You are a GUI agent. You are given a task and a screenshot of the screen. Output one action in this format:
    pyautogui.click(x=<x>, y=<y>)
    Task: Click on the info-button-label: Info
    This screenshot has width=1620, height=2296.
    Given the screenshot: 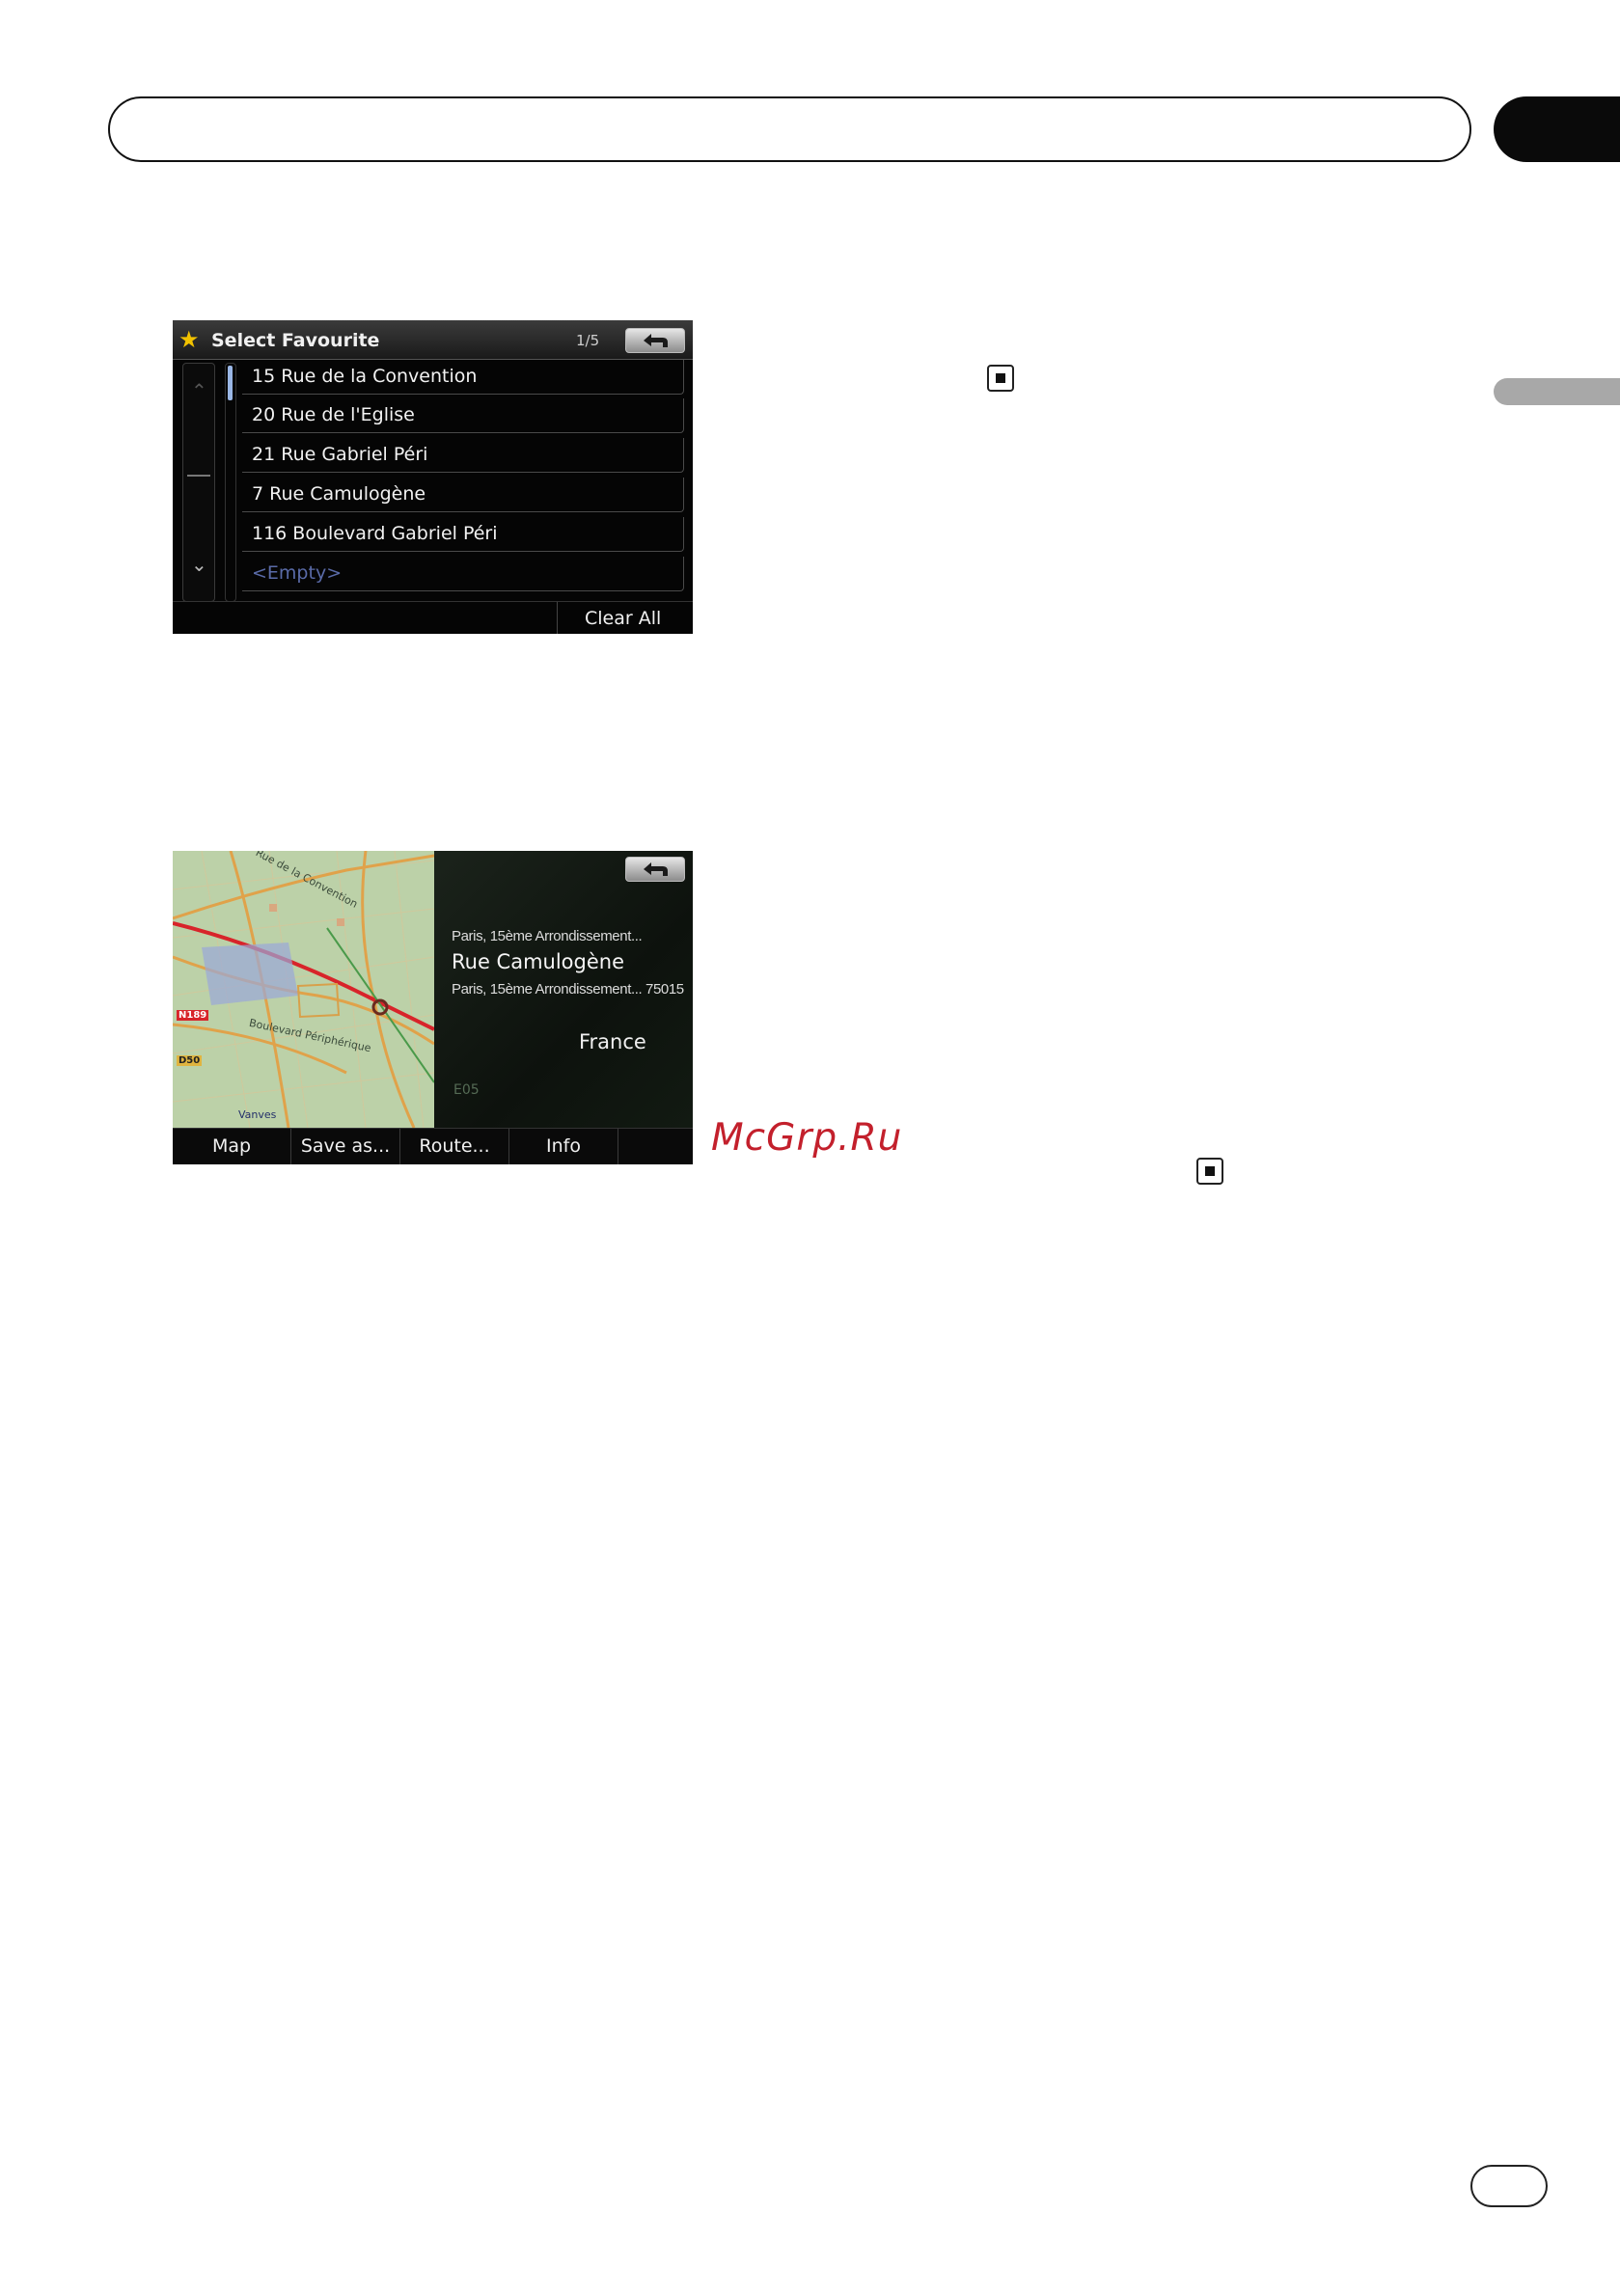 What is the action you would take?
    pyautogui.click(x=563, y=1146)
    